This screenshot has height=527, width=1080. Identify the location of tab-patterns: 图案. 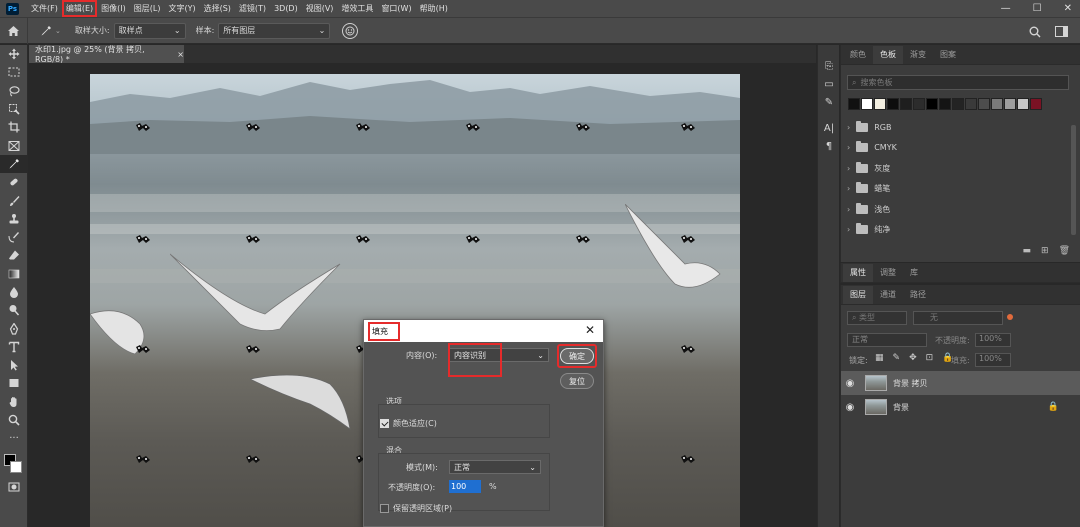
(948, 55).